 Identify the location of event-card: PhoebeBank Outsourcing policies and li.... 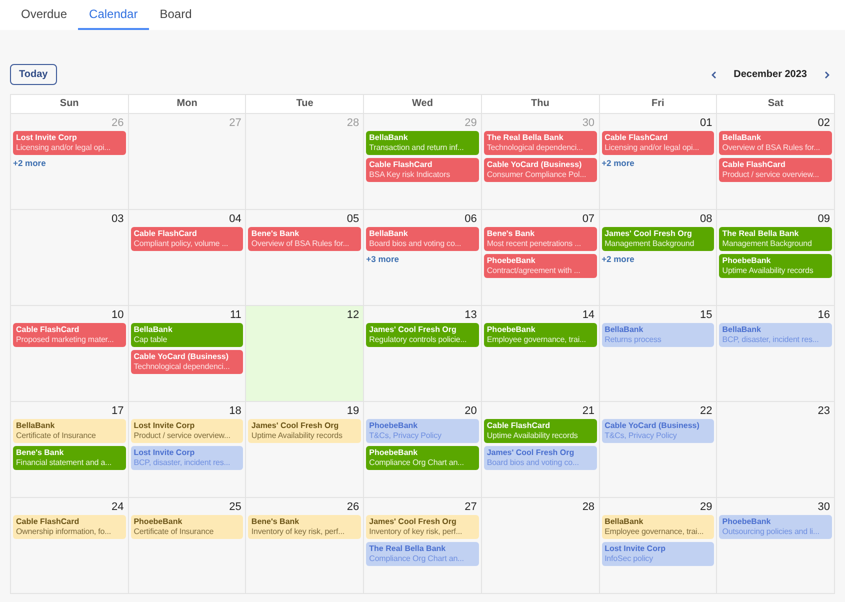
(775, 527).